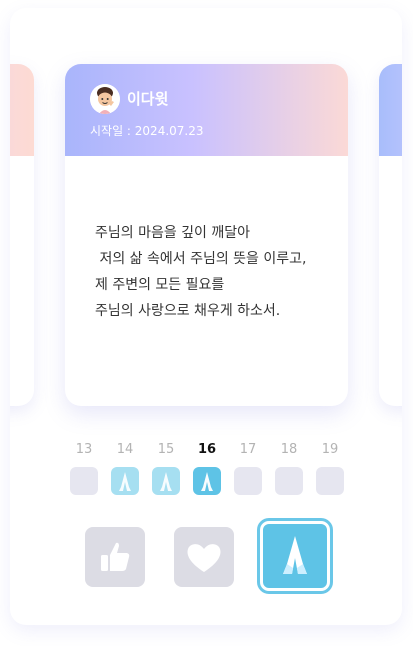  Describe the element at coordinates (22, 110) in the screenshot. I see `previous-card-header` at that location.